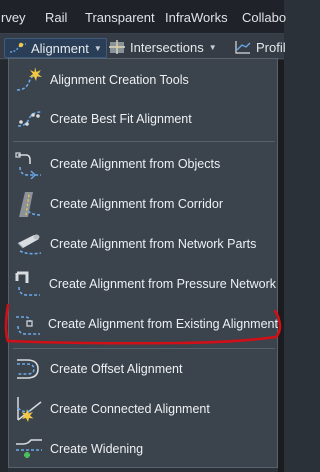 The image size is (320, 472). I want to click on ribbon-panel: Alignment ▼ Intersections ▼ Profil, so click(143, 46).